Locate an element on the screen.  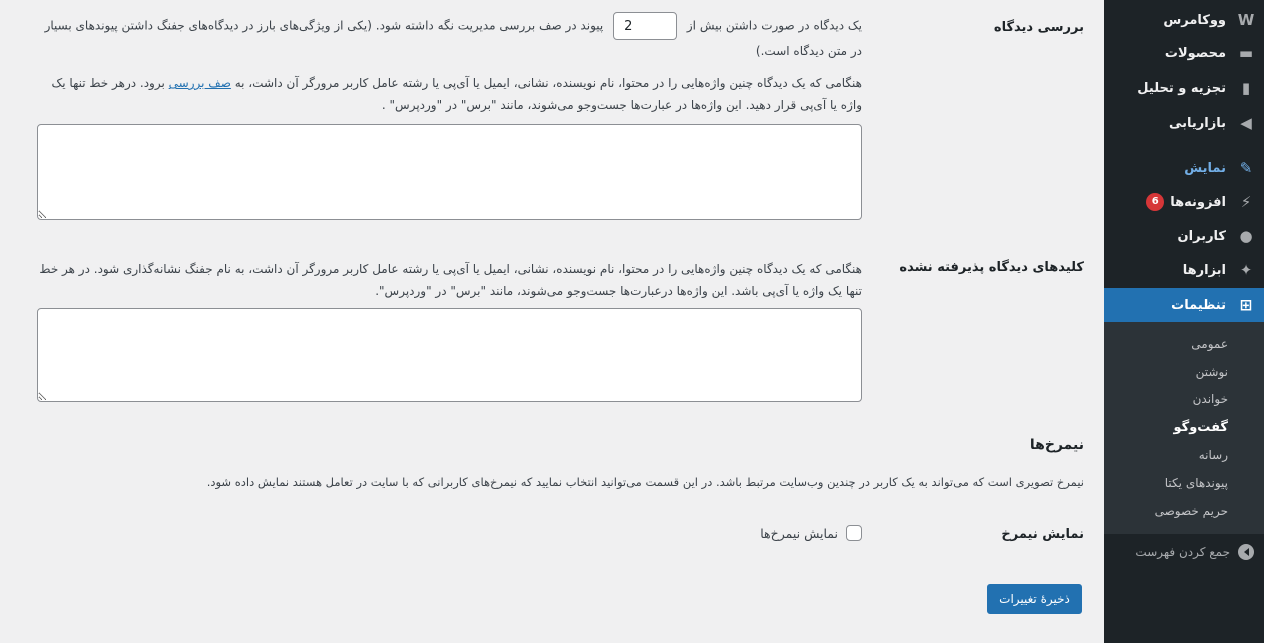
menu-label: کاربران is located at coordinates (1201, 236).